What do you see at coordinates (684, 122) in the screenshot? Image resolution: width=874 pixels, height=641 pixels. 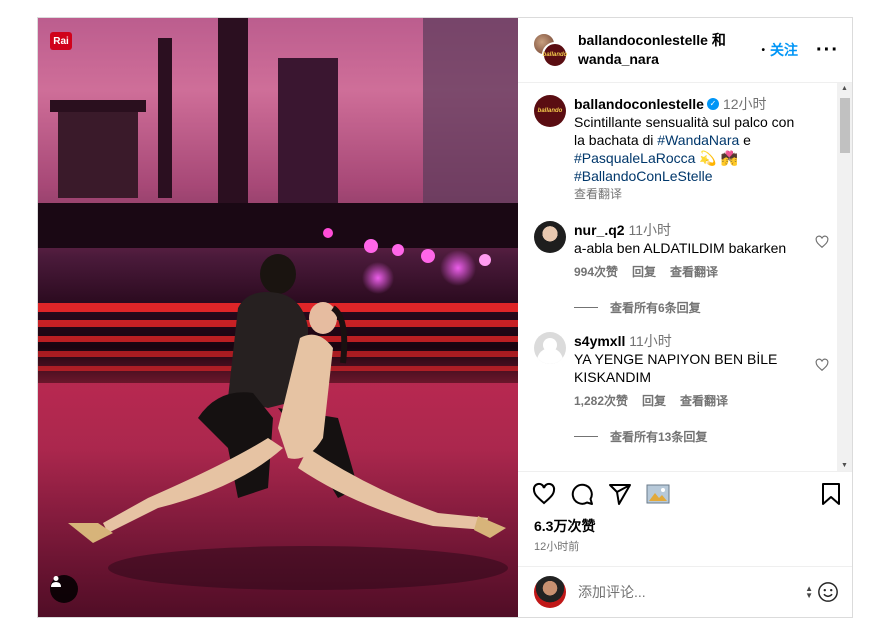 I see `caption-text-1: Scintillante sensualità sul palco con` at bounding box center [684, 122].